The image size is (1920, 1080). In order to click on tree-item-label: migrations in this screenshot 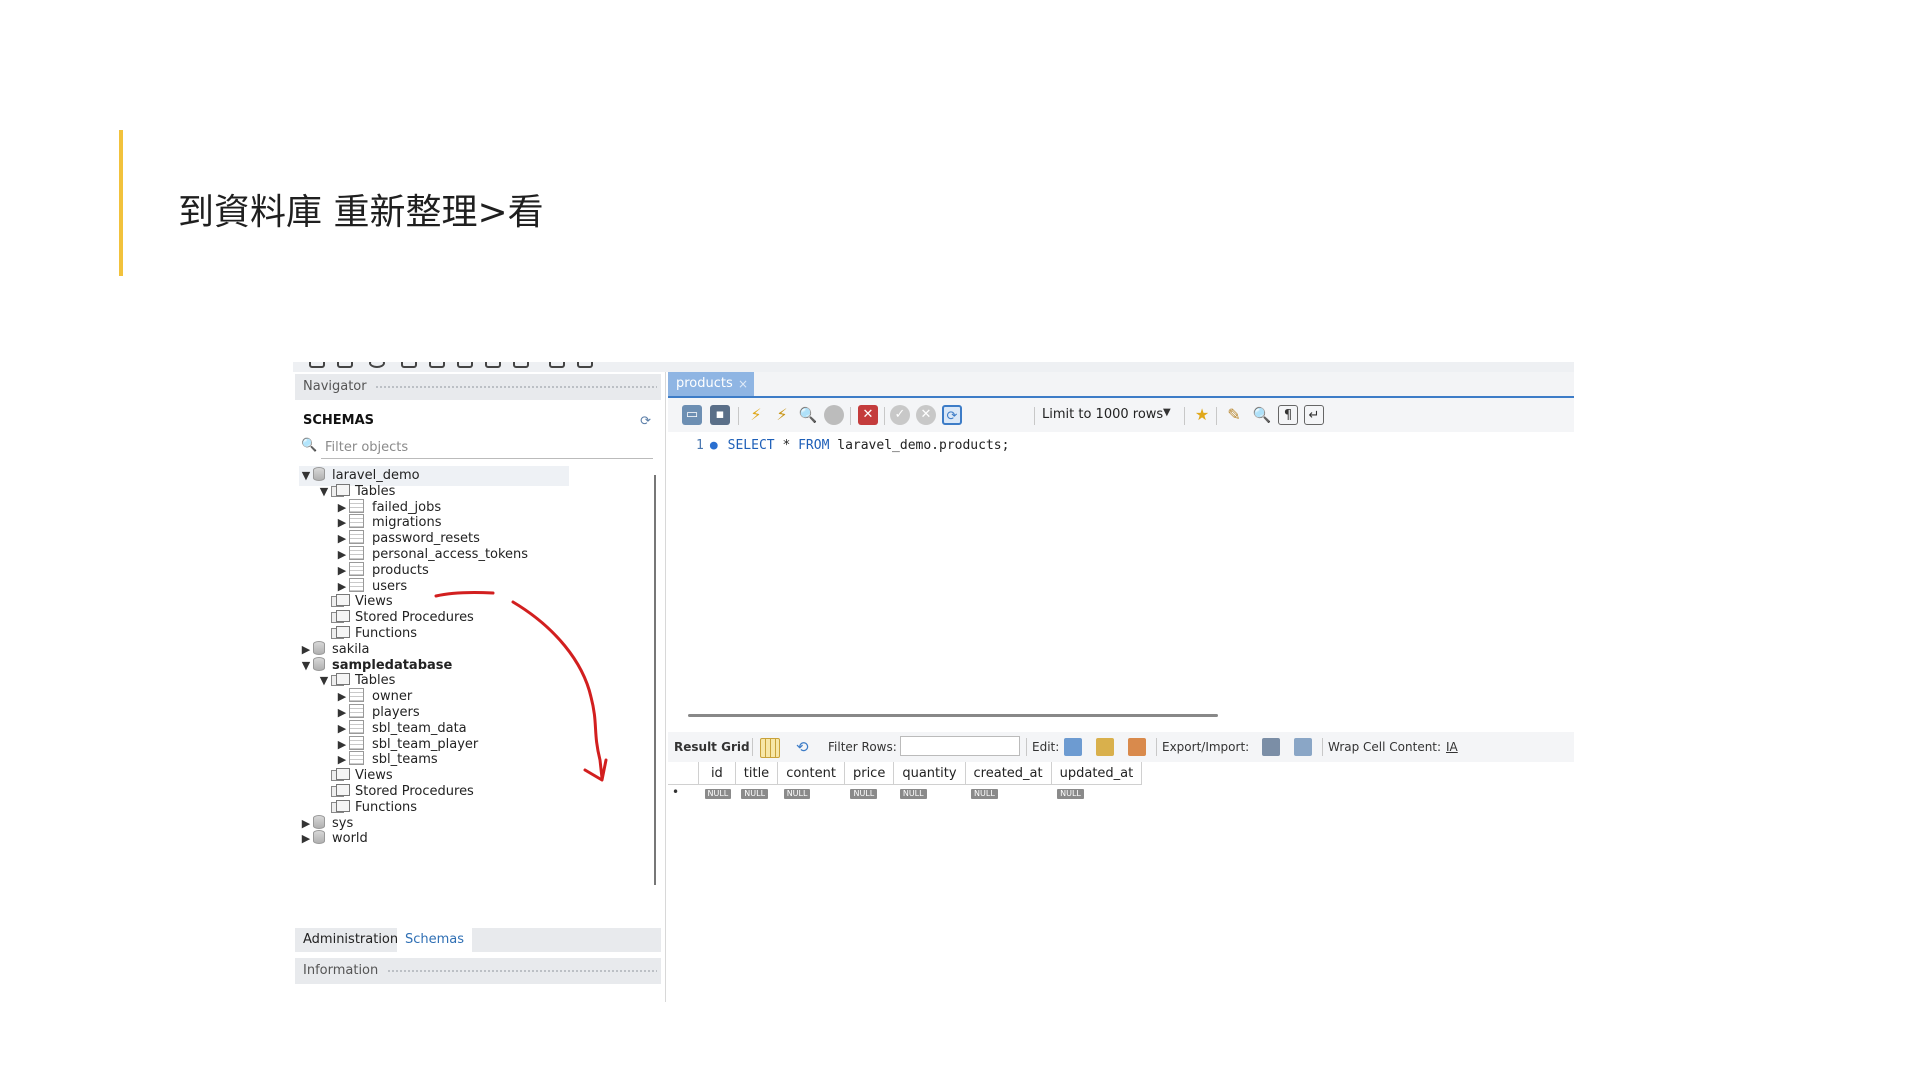, I will do `click(407, 523)`.